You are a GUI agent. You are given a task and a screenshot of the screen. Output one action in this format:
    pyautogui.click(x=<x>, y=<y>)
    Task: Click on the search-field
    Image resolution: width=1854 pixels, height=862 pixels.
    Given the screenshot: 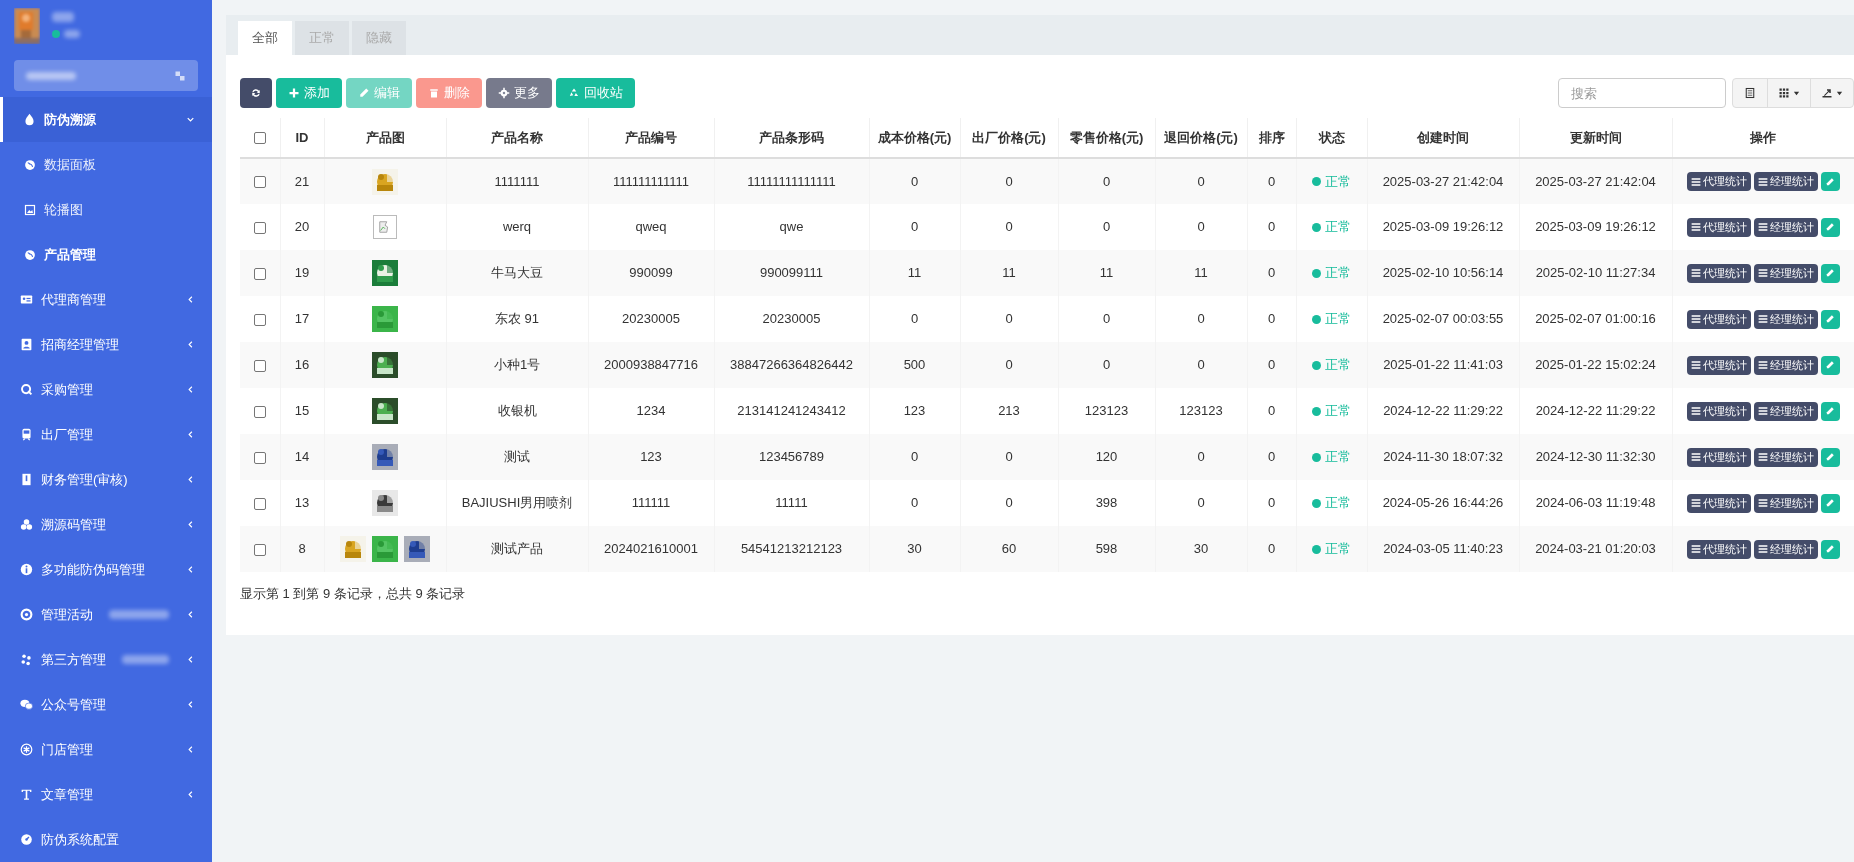 What is the action you would take?
    pyautogui.click(x=106, y=75)
    